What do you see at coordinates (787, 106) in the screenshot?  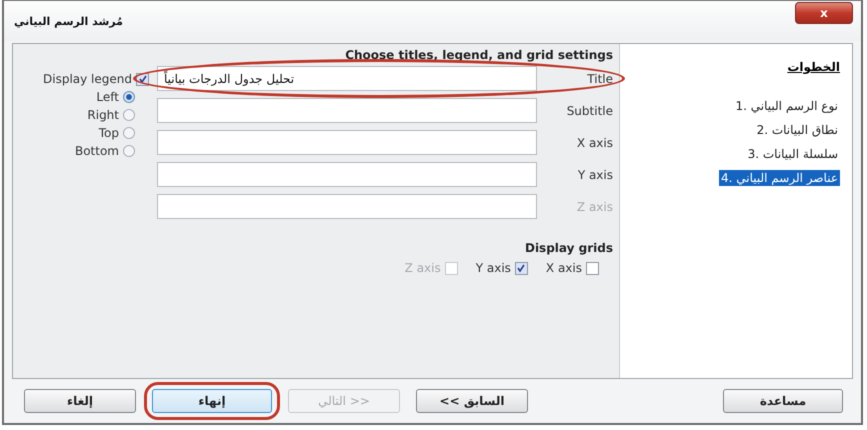 I see `step-item: 1. نوع الرسم البياني` at bounding box center [787, 106].